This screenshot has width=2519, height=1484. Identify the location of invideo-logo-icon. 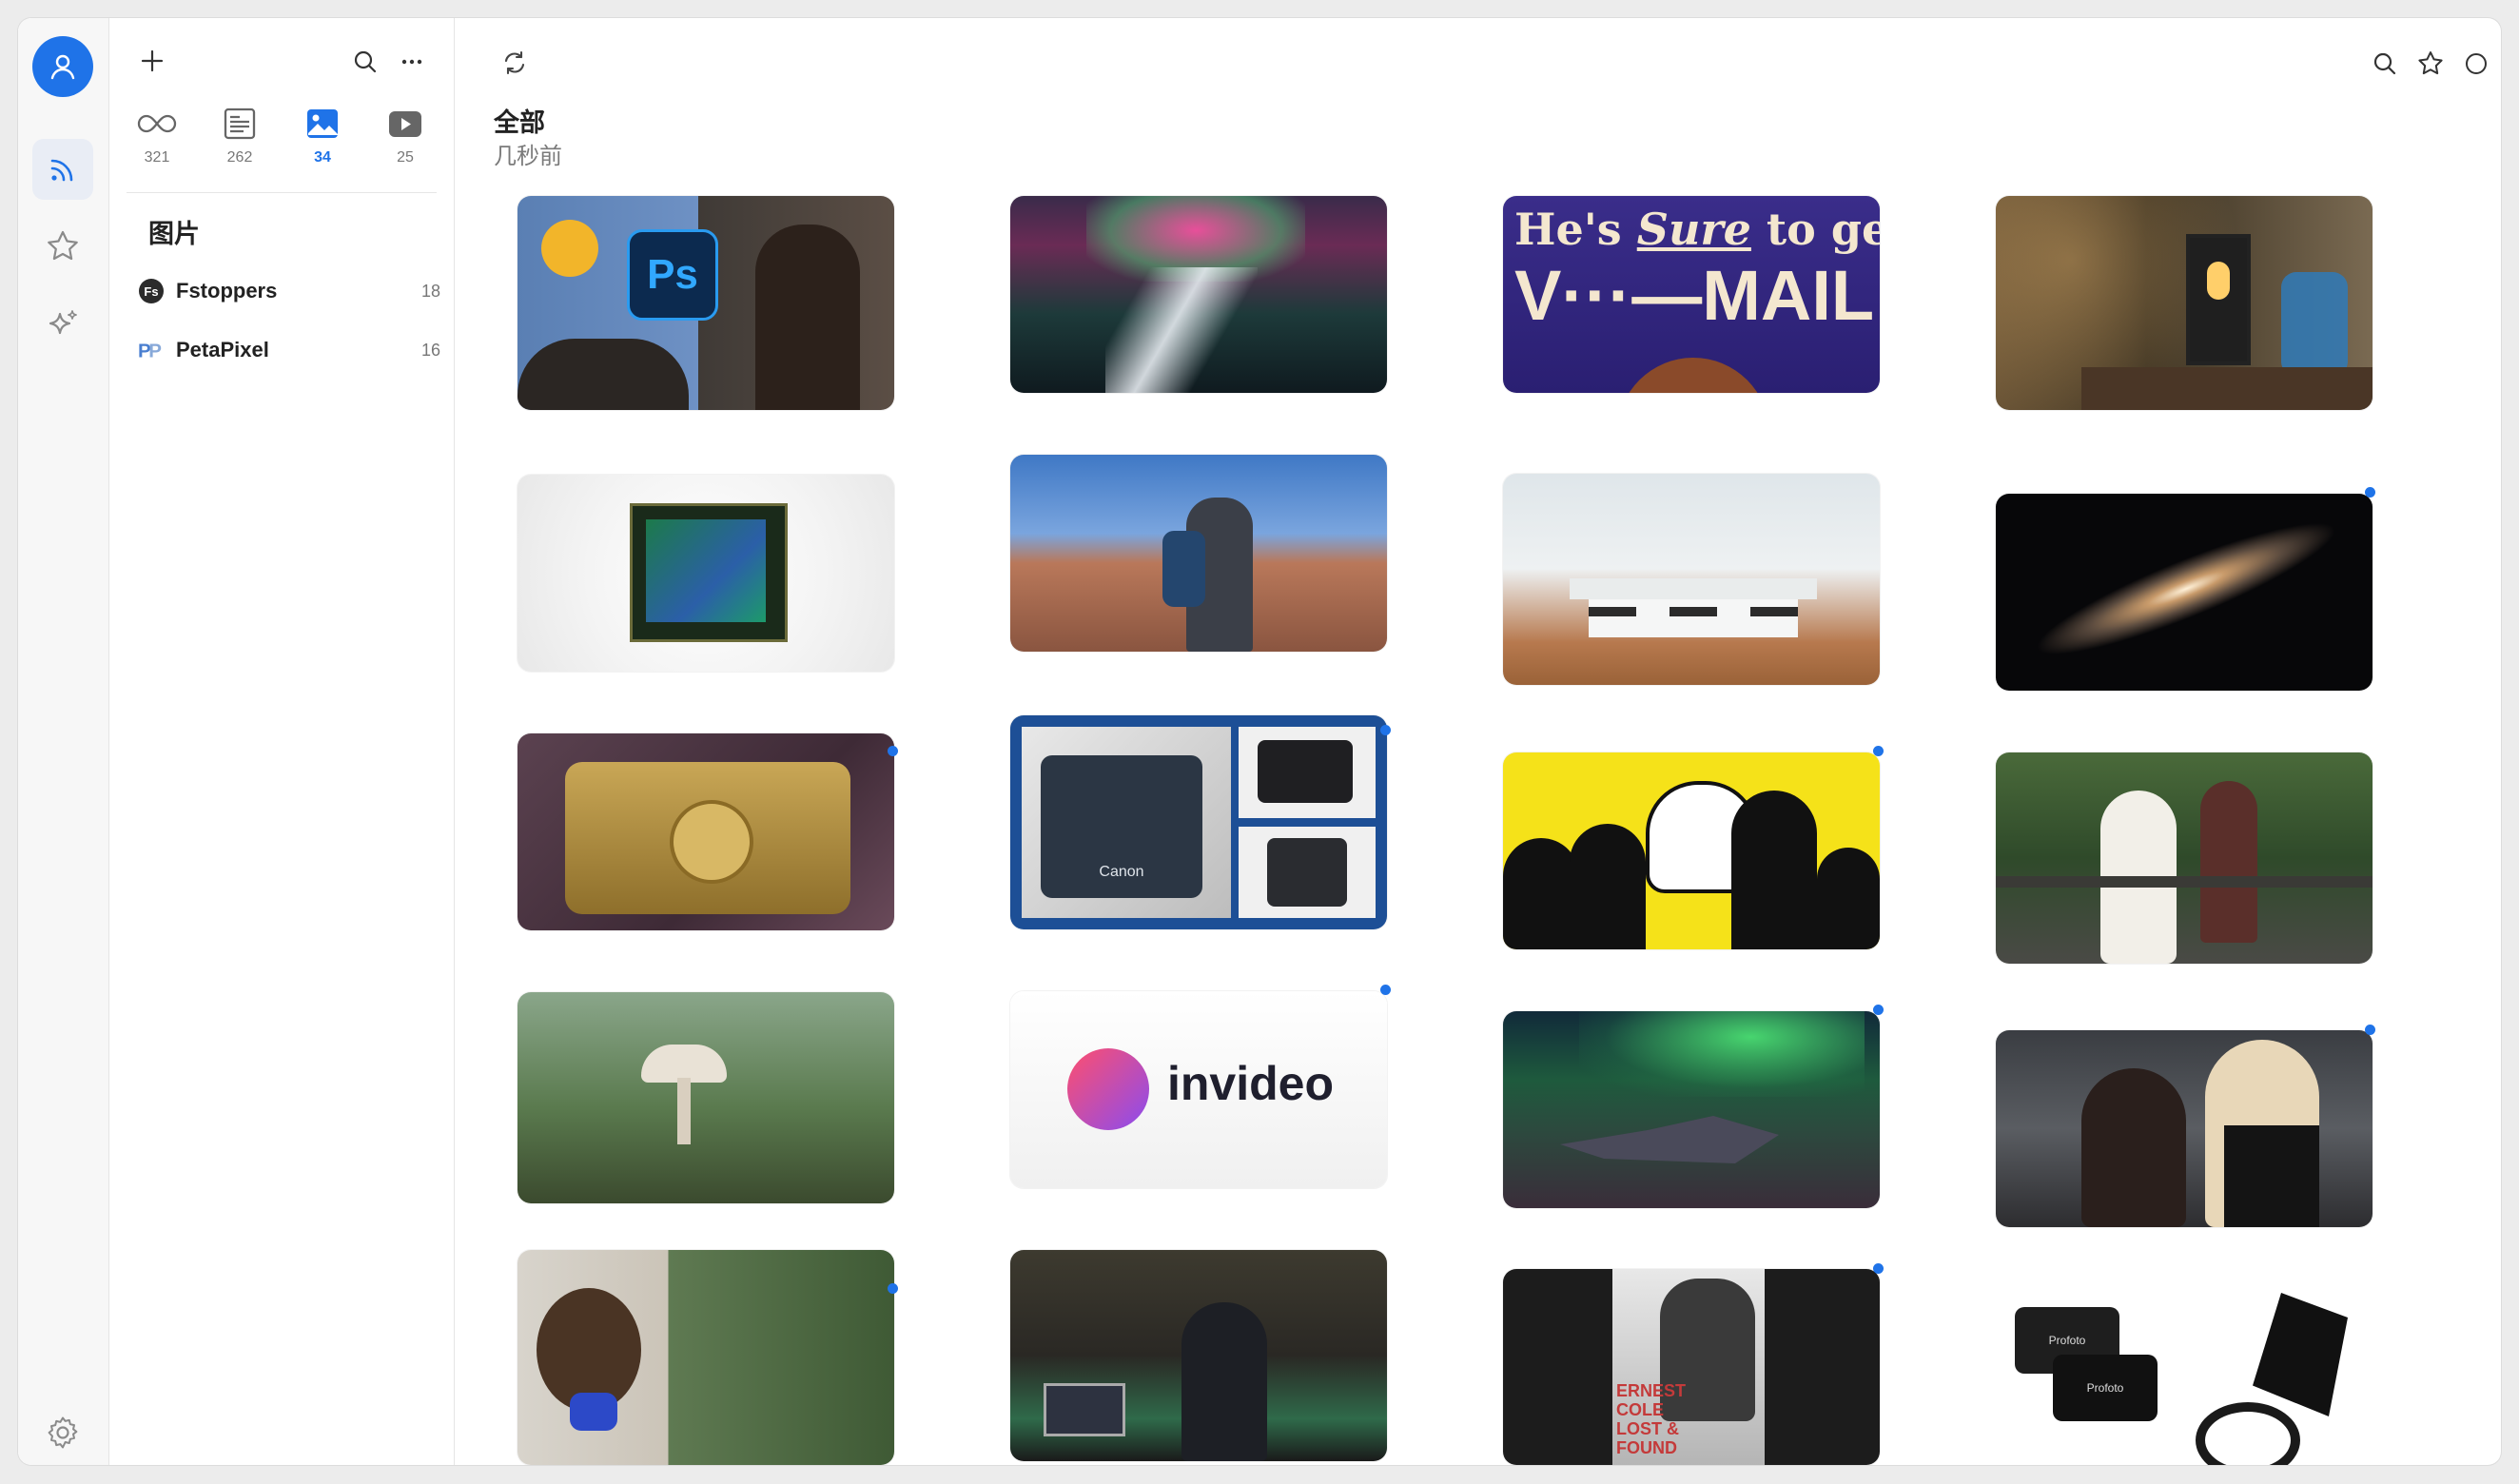
(1108, 1089).